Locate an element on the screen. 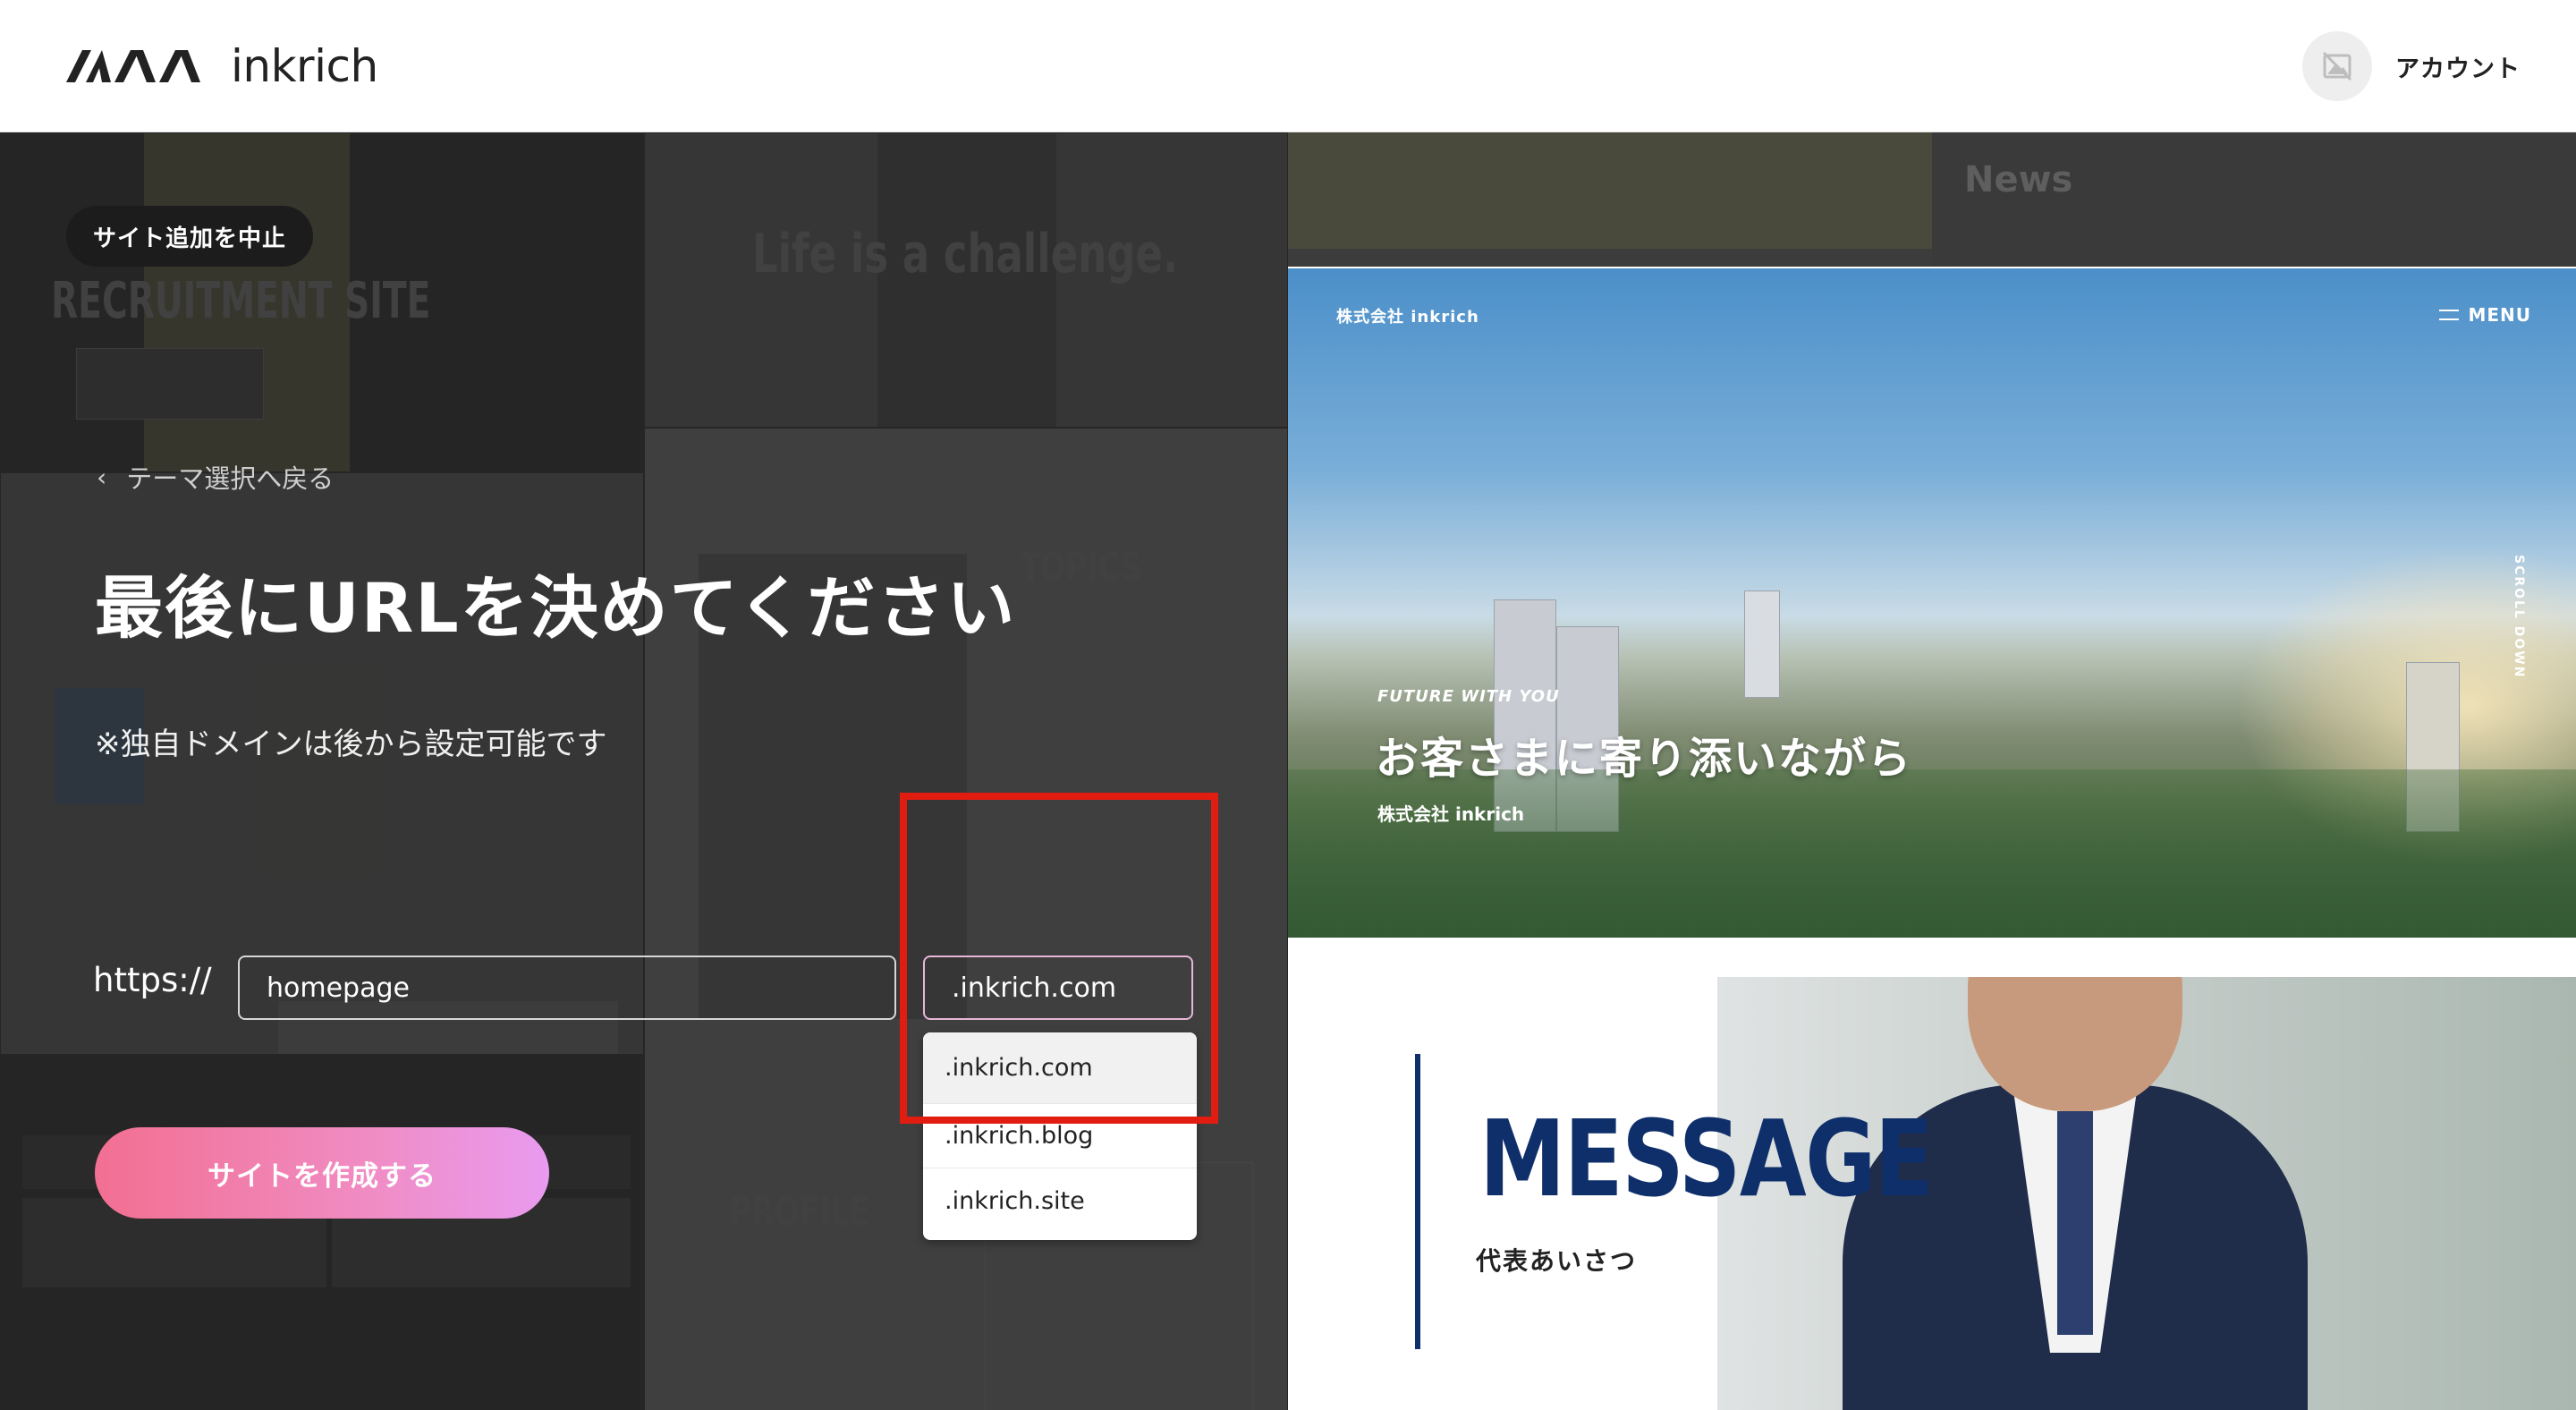  hero-tagline: FUTURE WITH YOU is located at coordinates (1468, 697).